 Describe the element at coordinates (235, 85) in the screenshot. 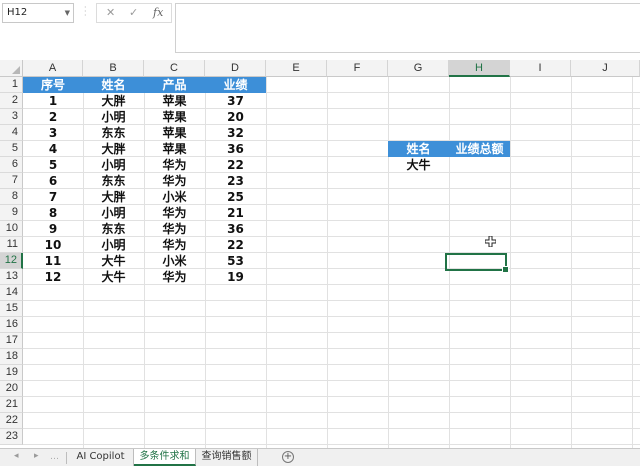

I see `table-header-cell: 业绩` at that location.